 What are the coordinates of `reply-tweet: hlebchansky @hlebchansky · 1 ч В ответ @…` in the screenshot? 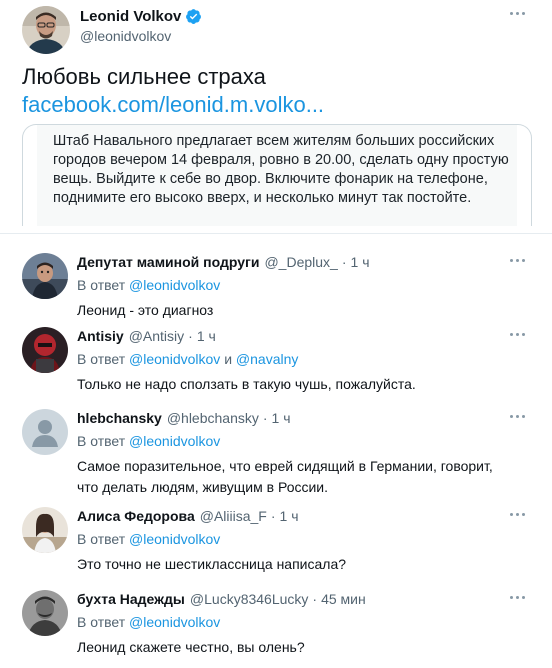 It's located at (276, 452).